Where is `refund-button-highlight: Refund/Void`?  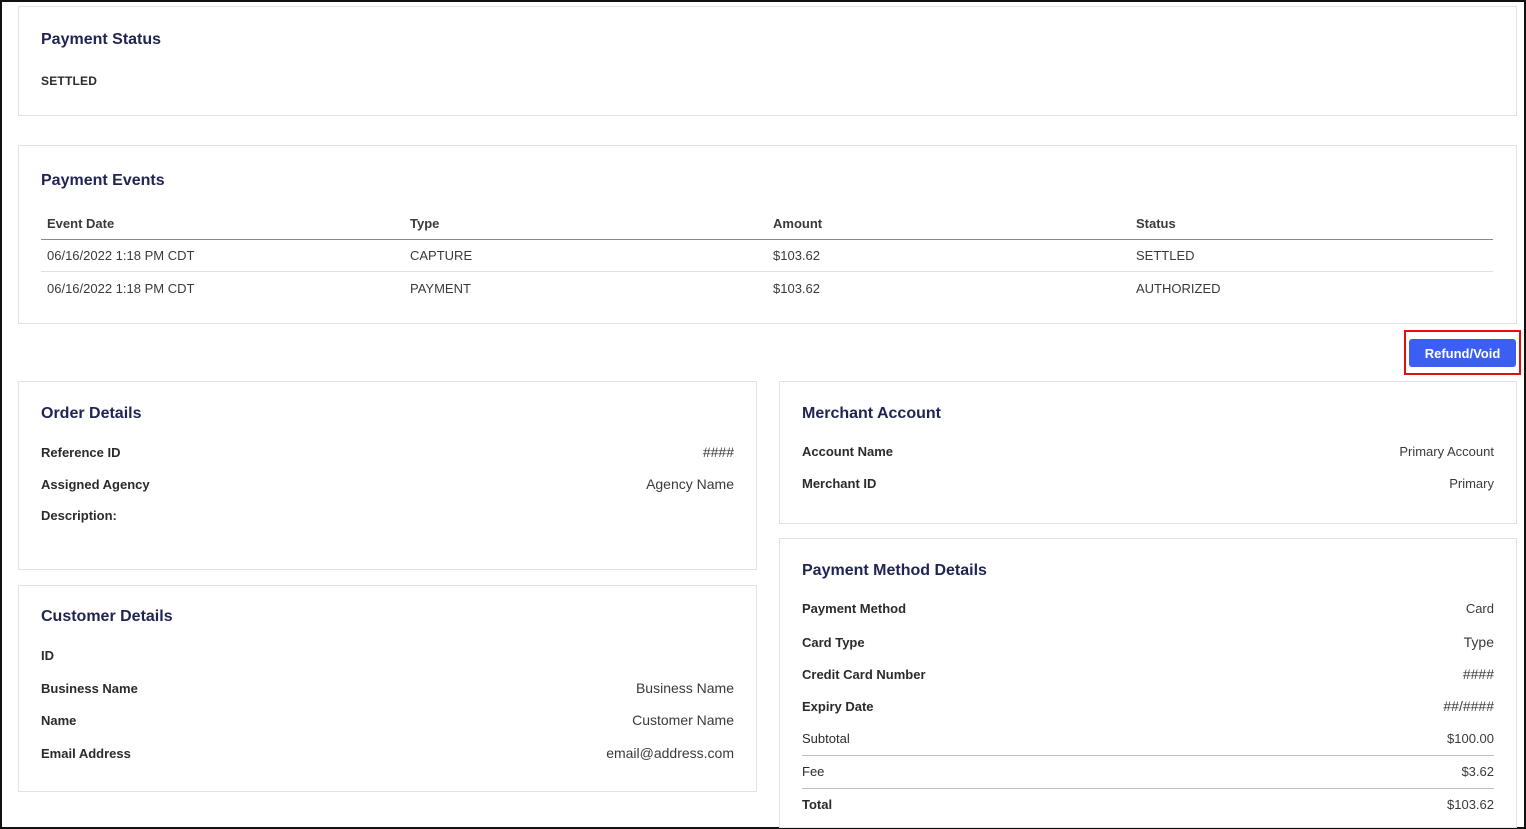
refund-button-highlight: Refund/Void is located at coordinates (1462, 352).